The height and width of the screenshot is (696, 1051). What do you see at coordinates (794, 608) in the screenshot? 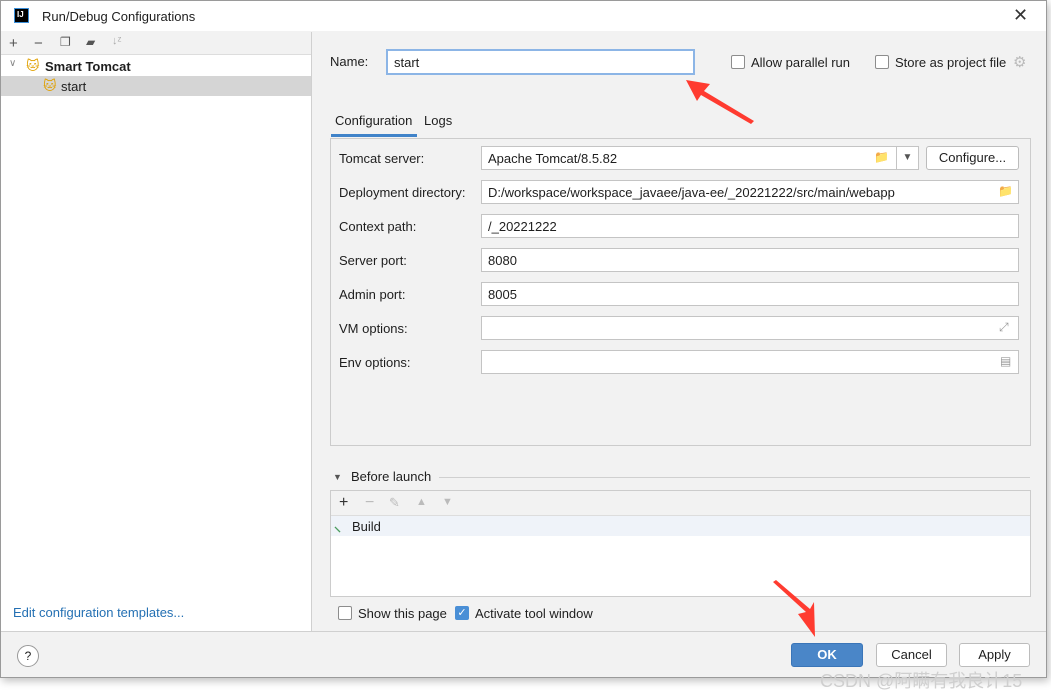
I see `red-arrow-ok` at bounding box center [794, 608].